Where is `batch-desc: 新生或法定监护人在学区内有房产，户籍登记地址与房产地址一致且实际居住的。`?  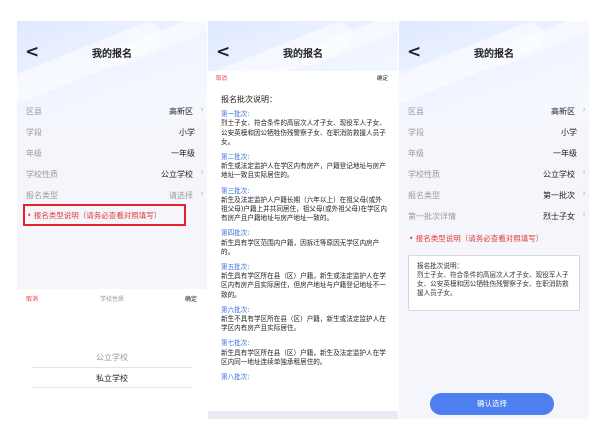 batch-desc: 新生或法定监护人在学区内有房产，户籍登记地址与房产地址一致且实际居住的。 is located at coordinates (303, 171).